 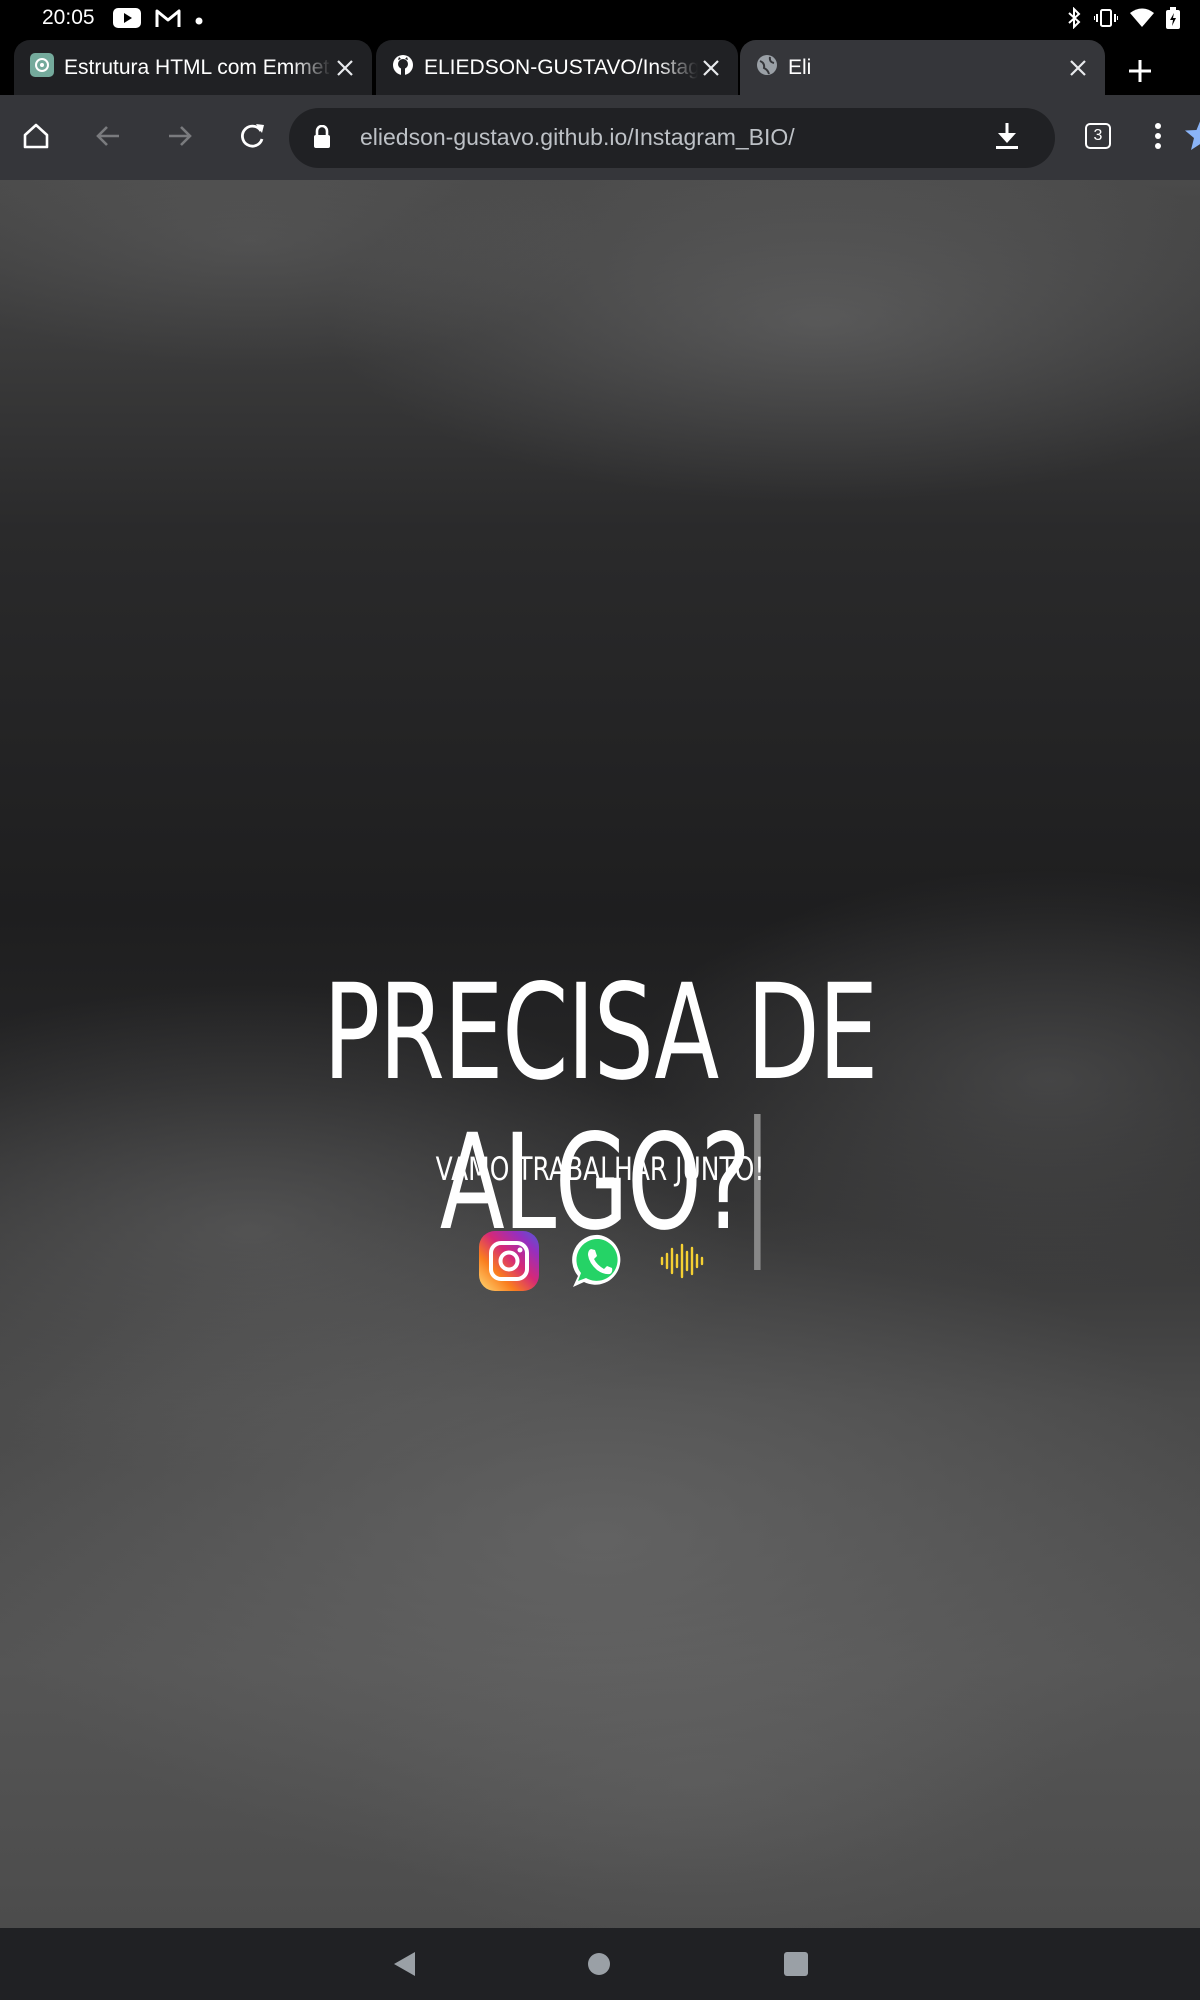 I want to click on download-icon, so click(x=1007, y=136).